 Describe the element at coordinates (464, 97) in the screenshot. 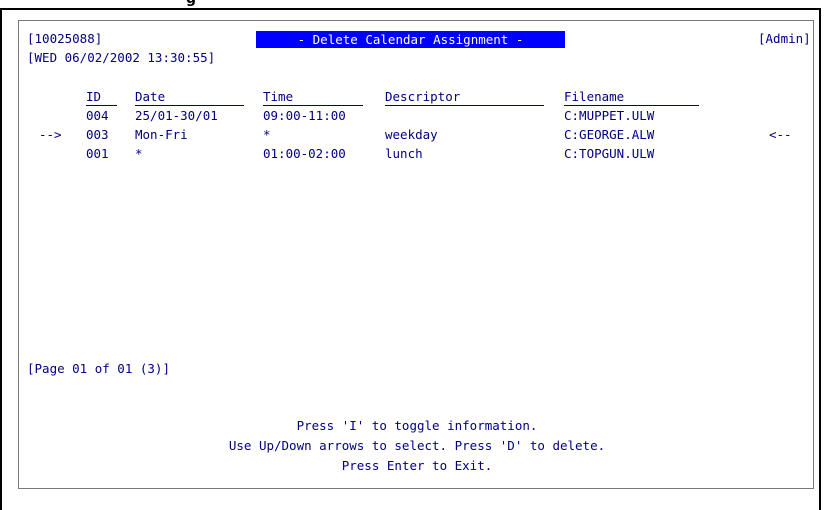

I see `column-header-descriptor: Descriptor` at that location.